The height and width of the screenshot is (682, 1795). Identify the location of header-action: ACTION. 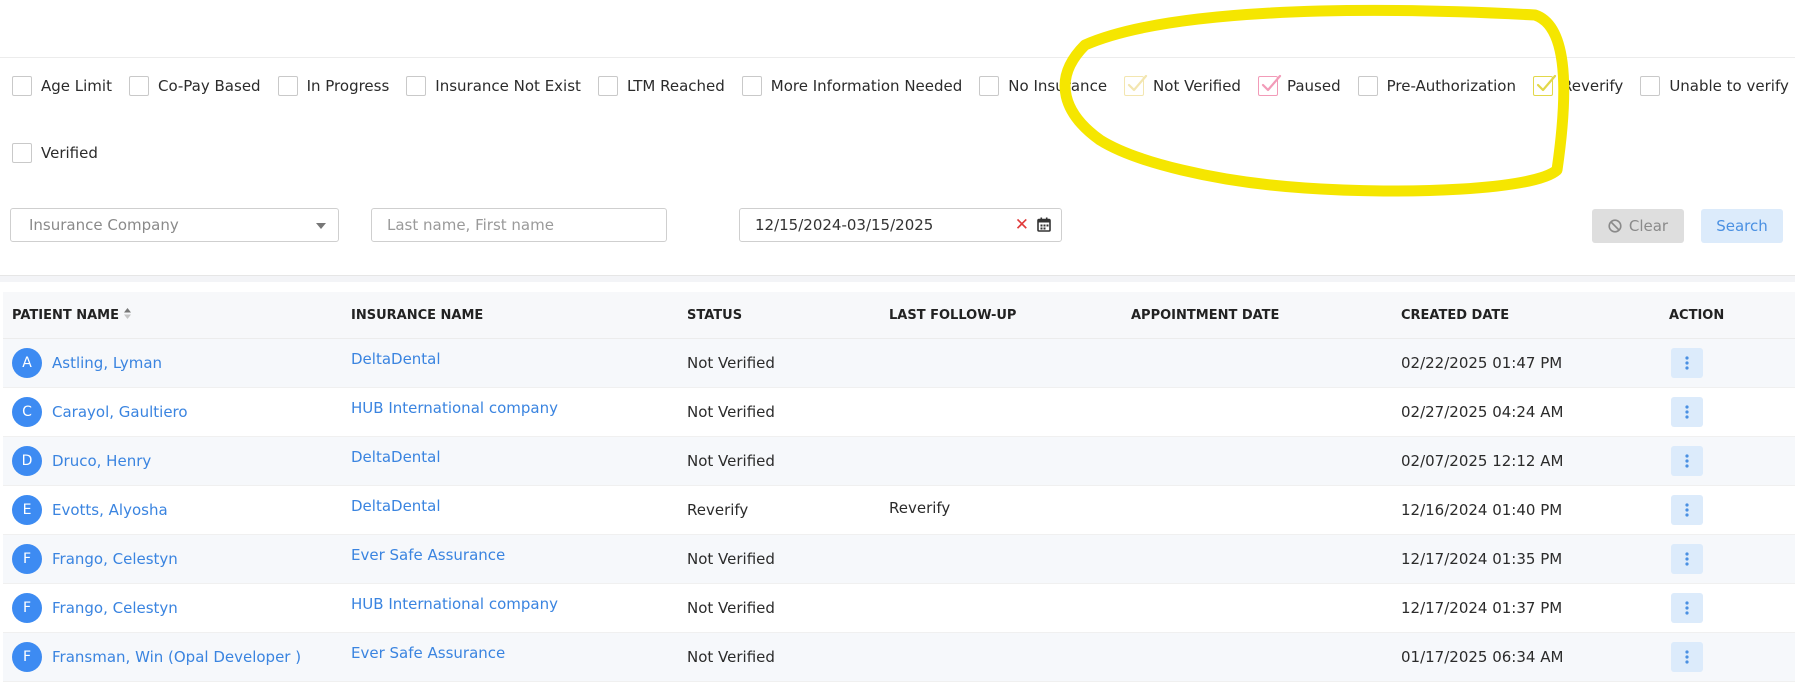
(1697, 315).